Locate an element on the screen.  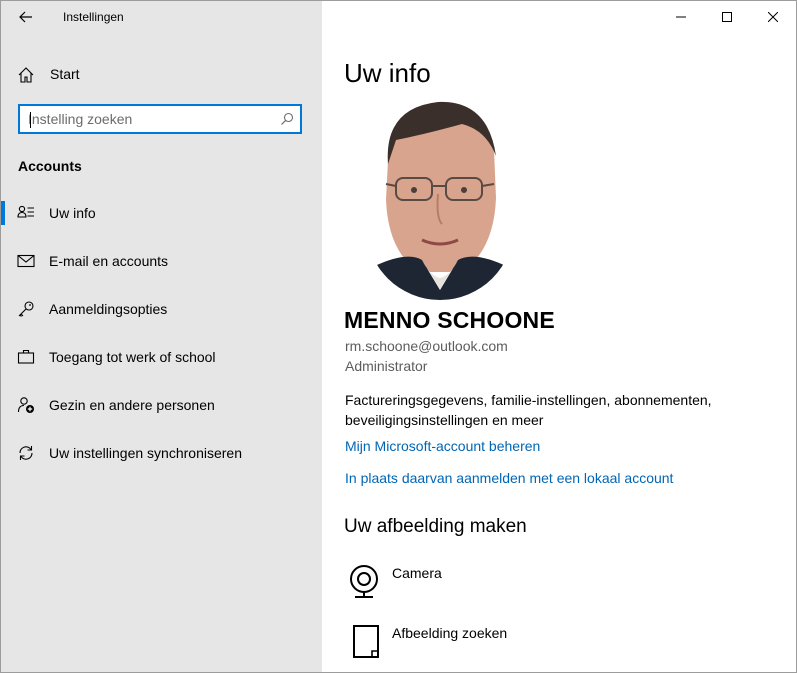
sidebar-item-label: E-mail en accounts is located at coordinates (109, 261).